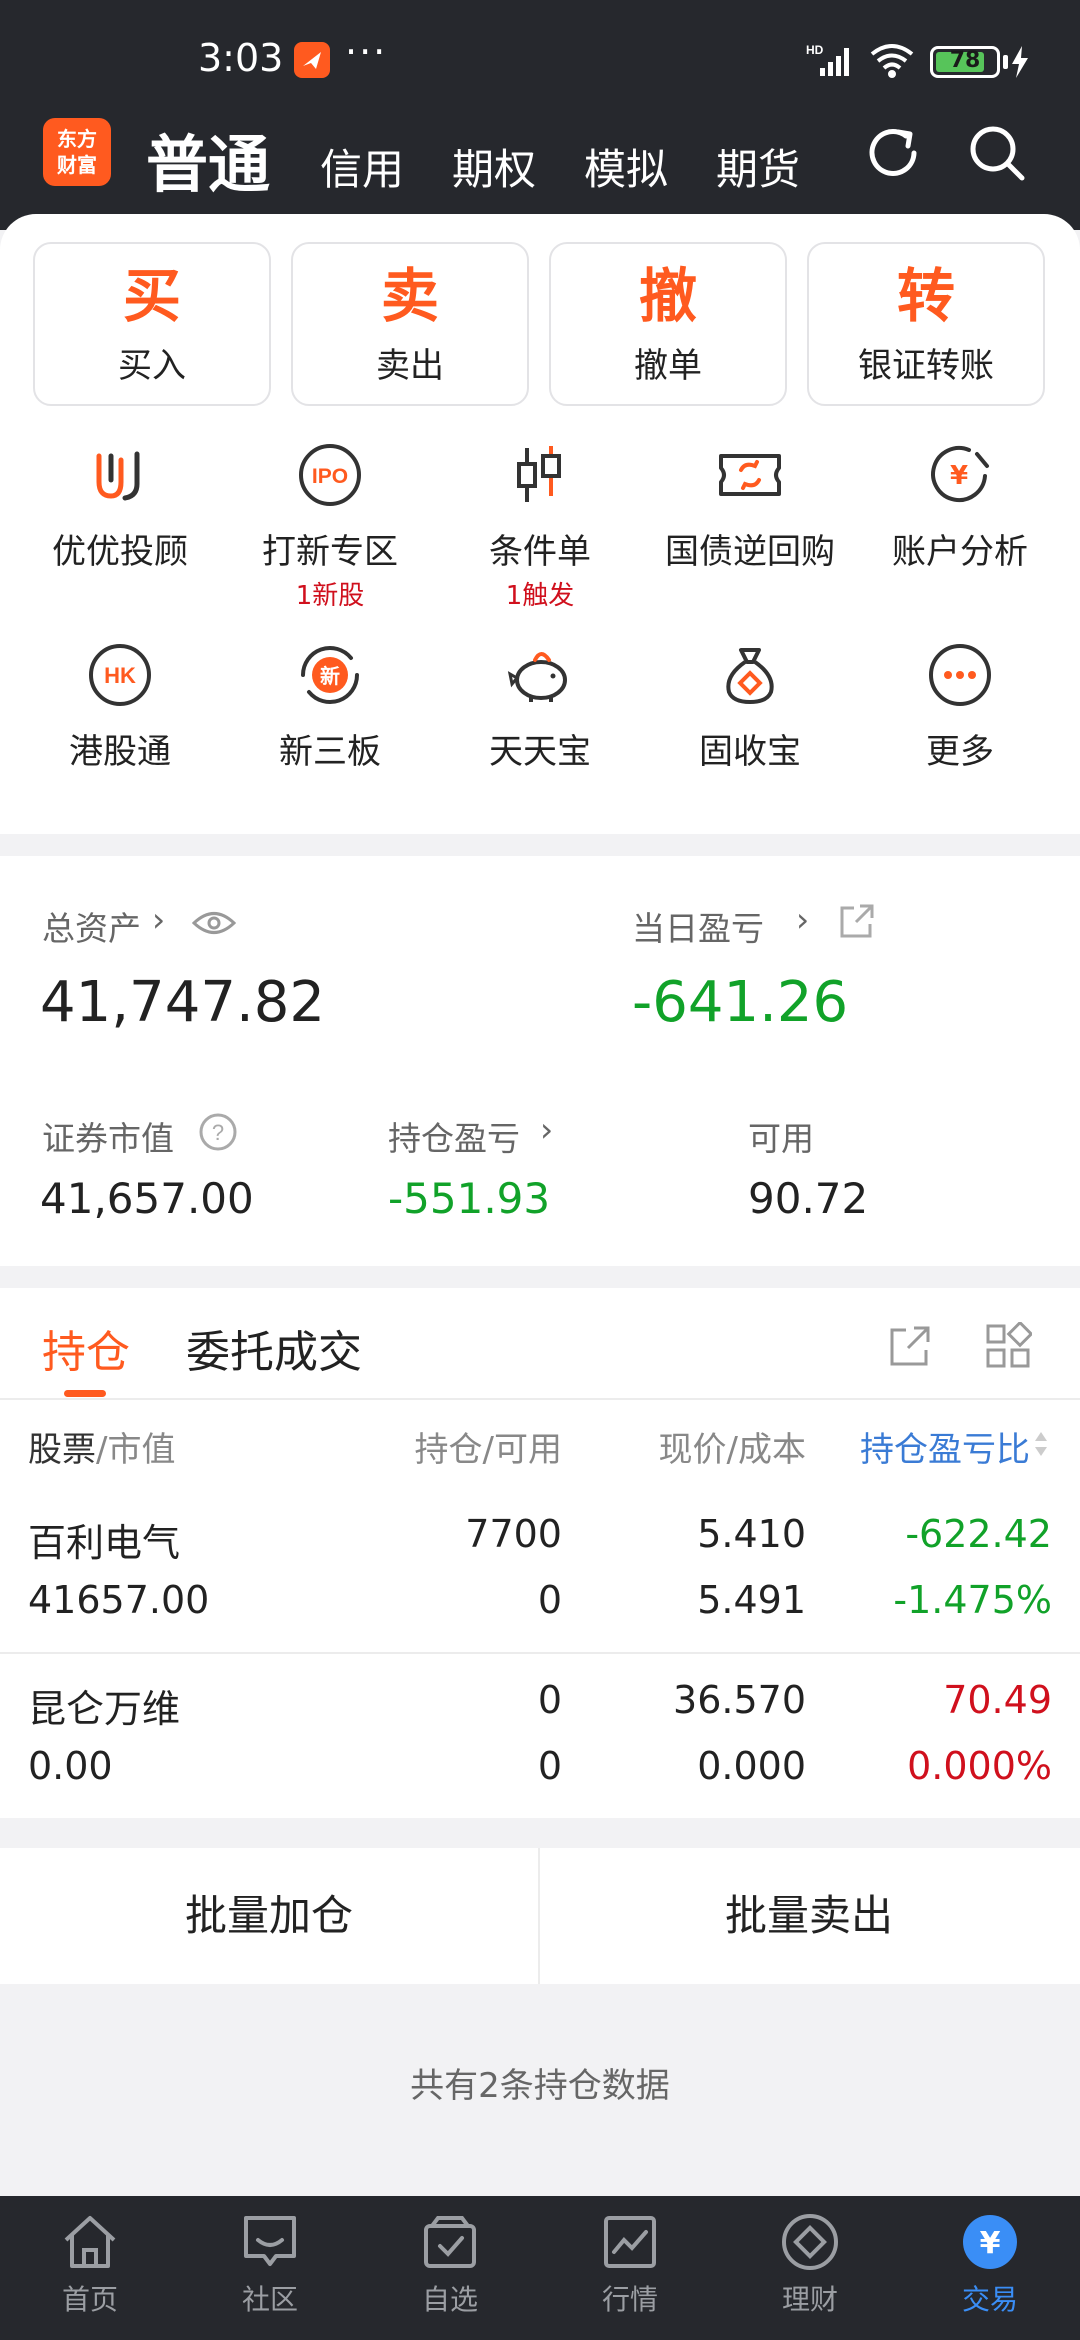  What do you see at coordinates (997, 153) in the screenshot?
I see `search-icon` at bounding box center [997, 153].